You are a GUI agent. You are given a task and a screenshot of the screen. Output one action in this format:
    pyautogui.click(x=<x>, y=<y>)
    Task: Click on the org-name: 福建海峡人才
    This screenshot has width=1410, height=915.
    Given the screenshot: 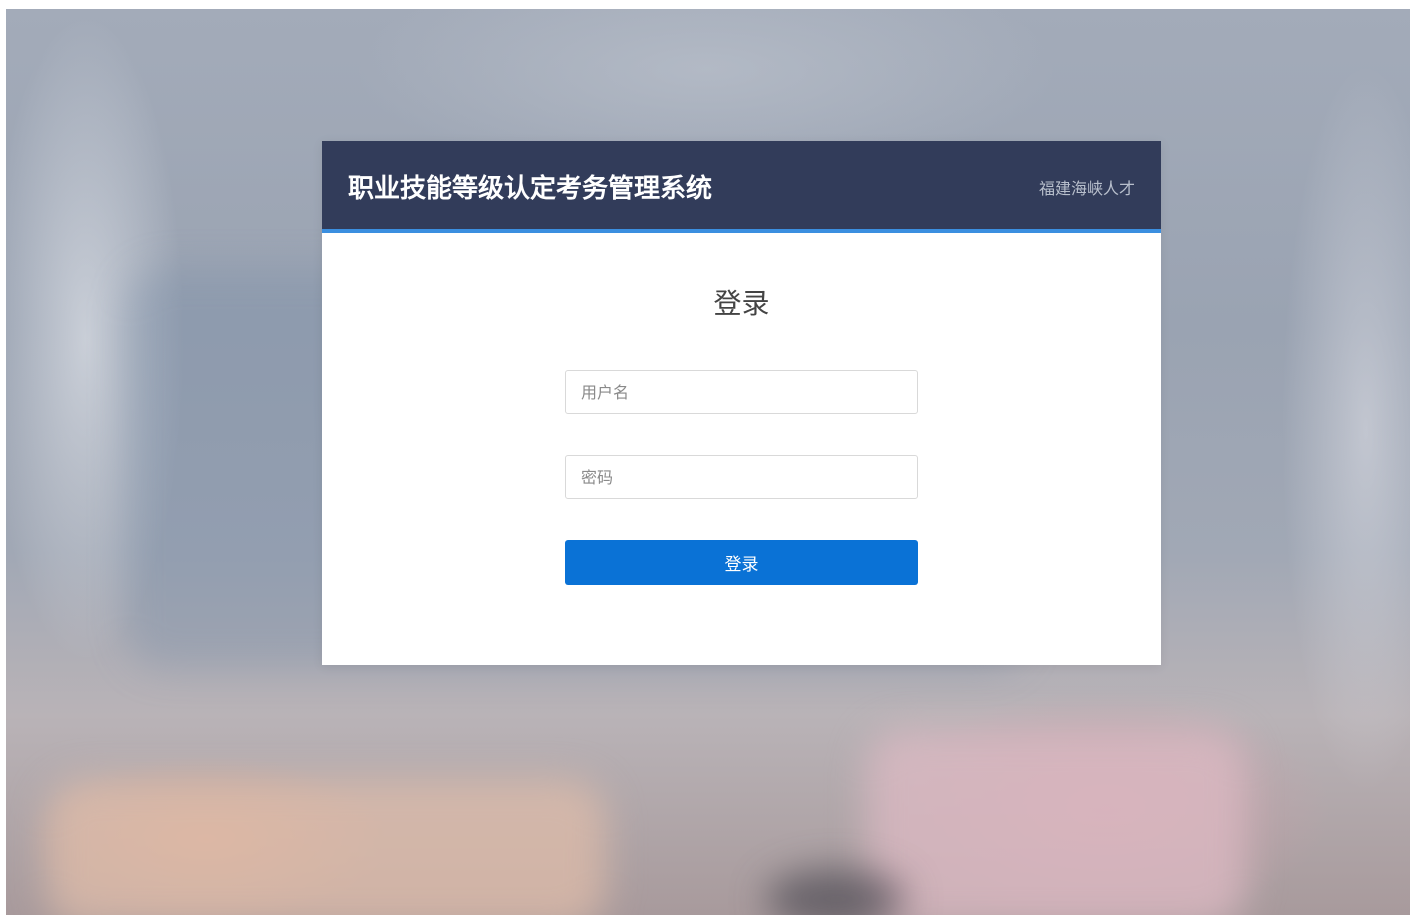 What is the action you would take?
    pyautogui.click(x=1086, y=188)
    